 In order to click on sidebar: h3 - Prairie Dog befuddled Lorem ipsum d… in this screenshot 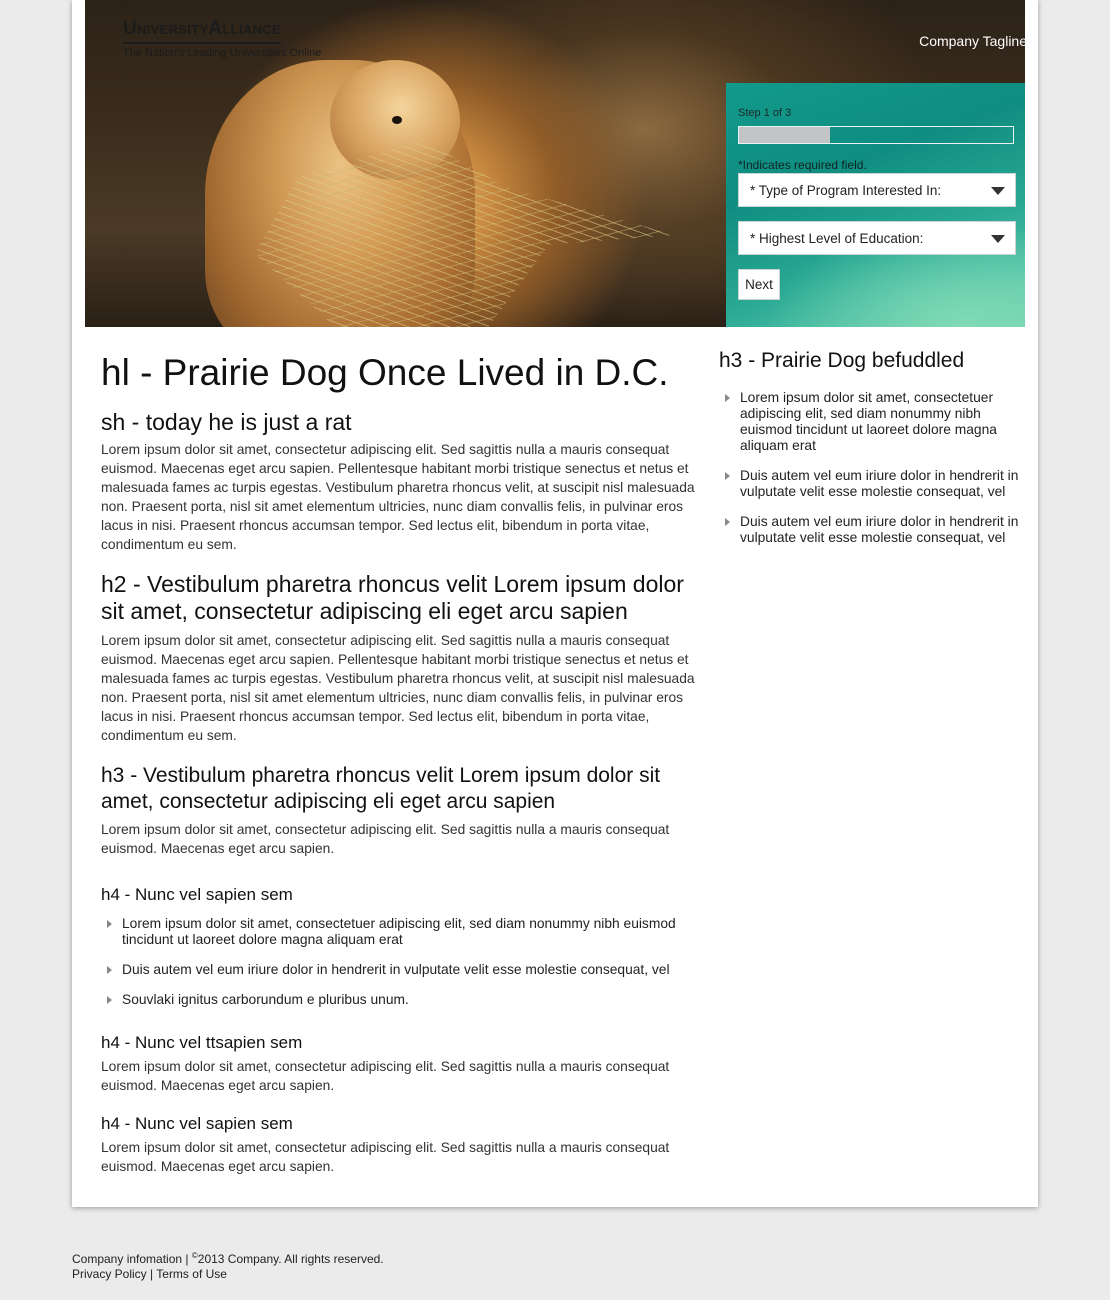, I will do `click(869, 454)`.